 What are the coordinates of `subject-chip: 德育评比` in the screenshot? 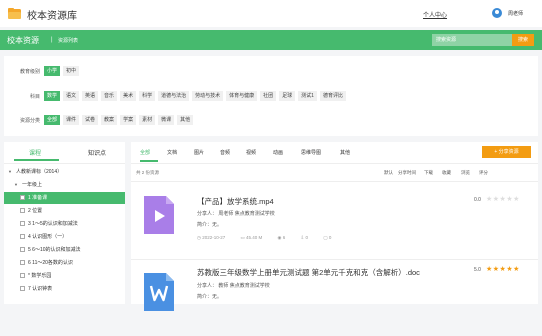 It's located at (332, 96).